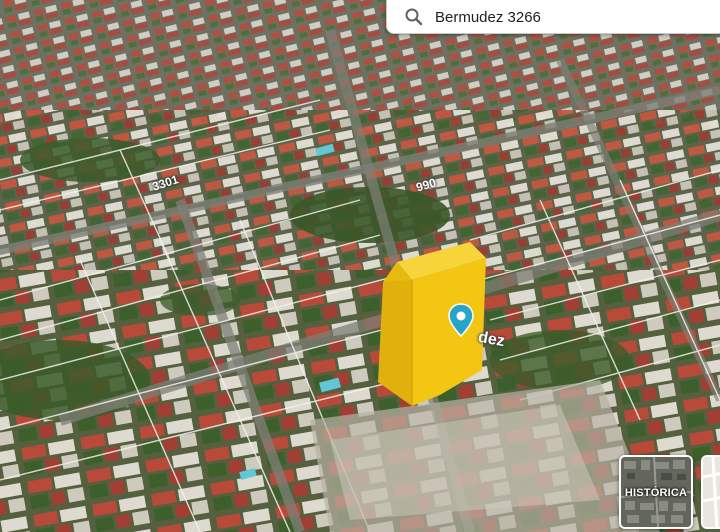 This screenshot has height=532, width=720. I want to click on map-layer-button, so click(710, 492).